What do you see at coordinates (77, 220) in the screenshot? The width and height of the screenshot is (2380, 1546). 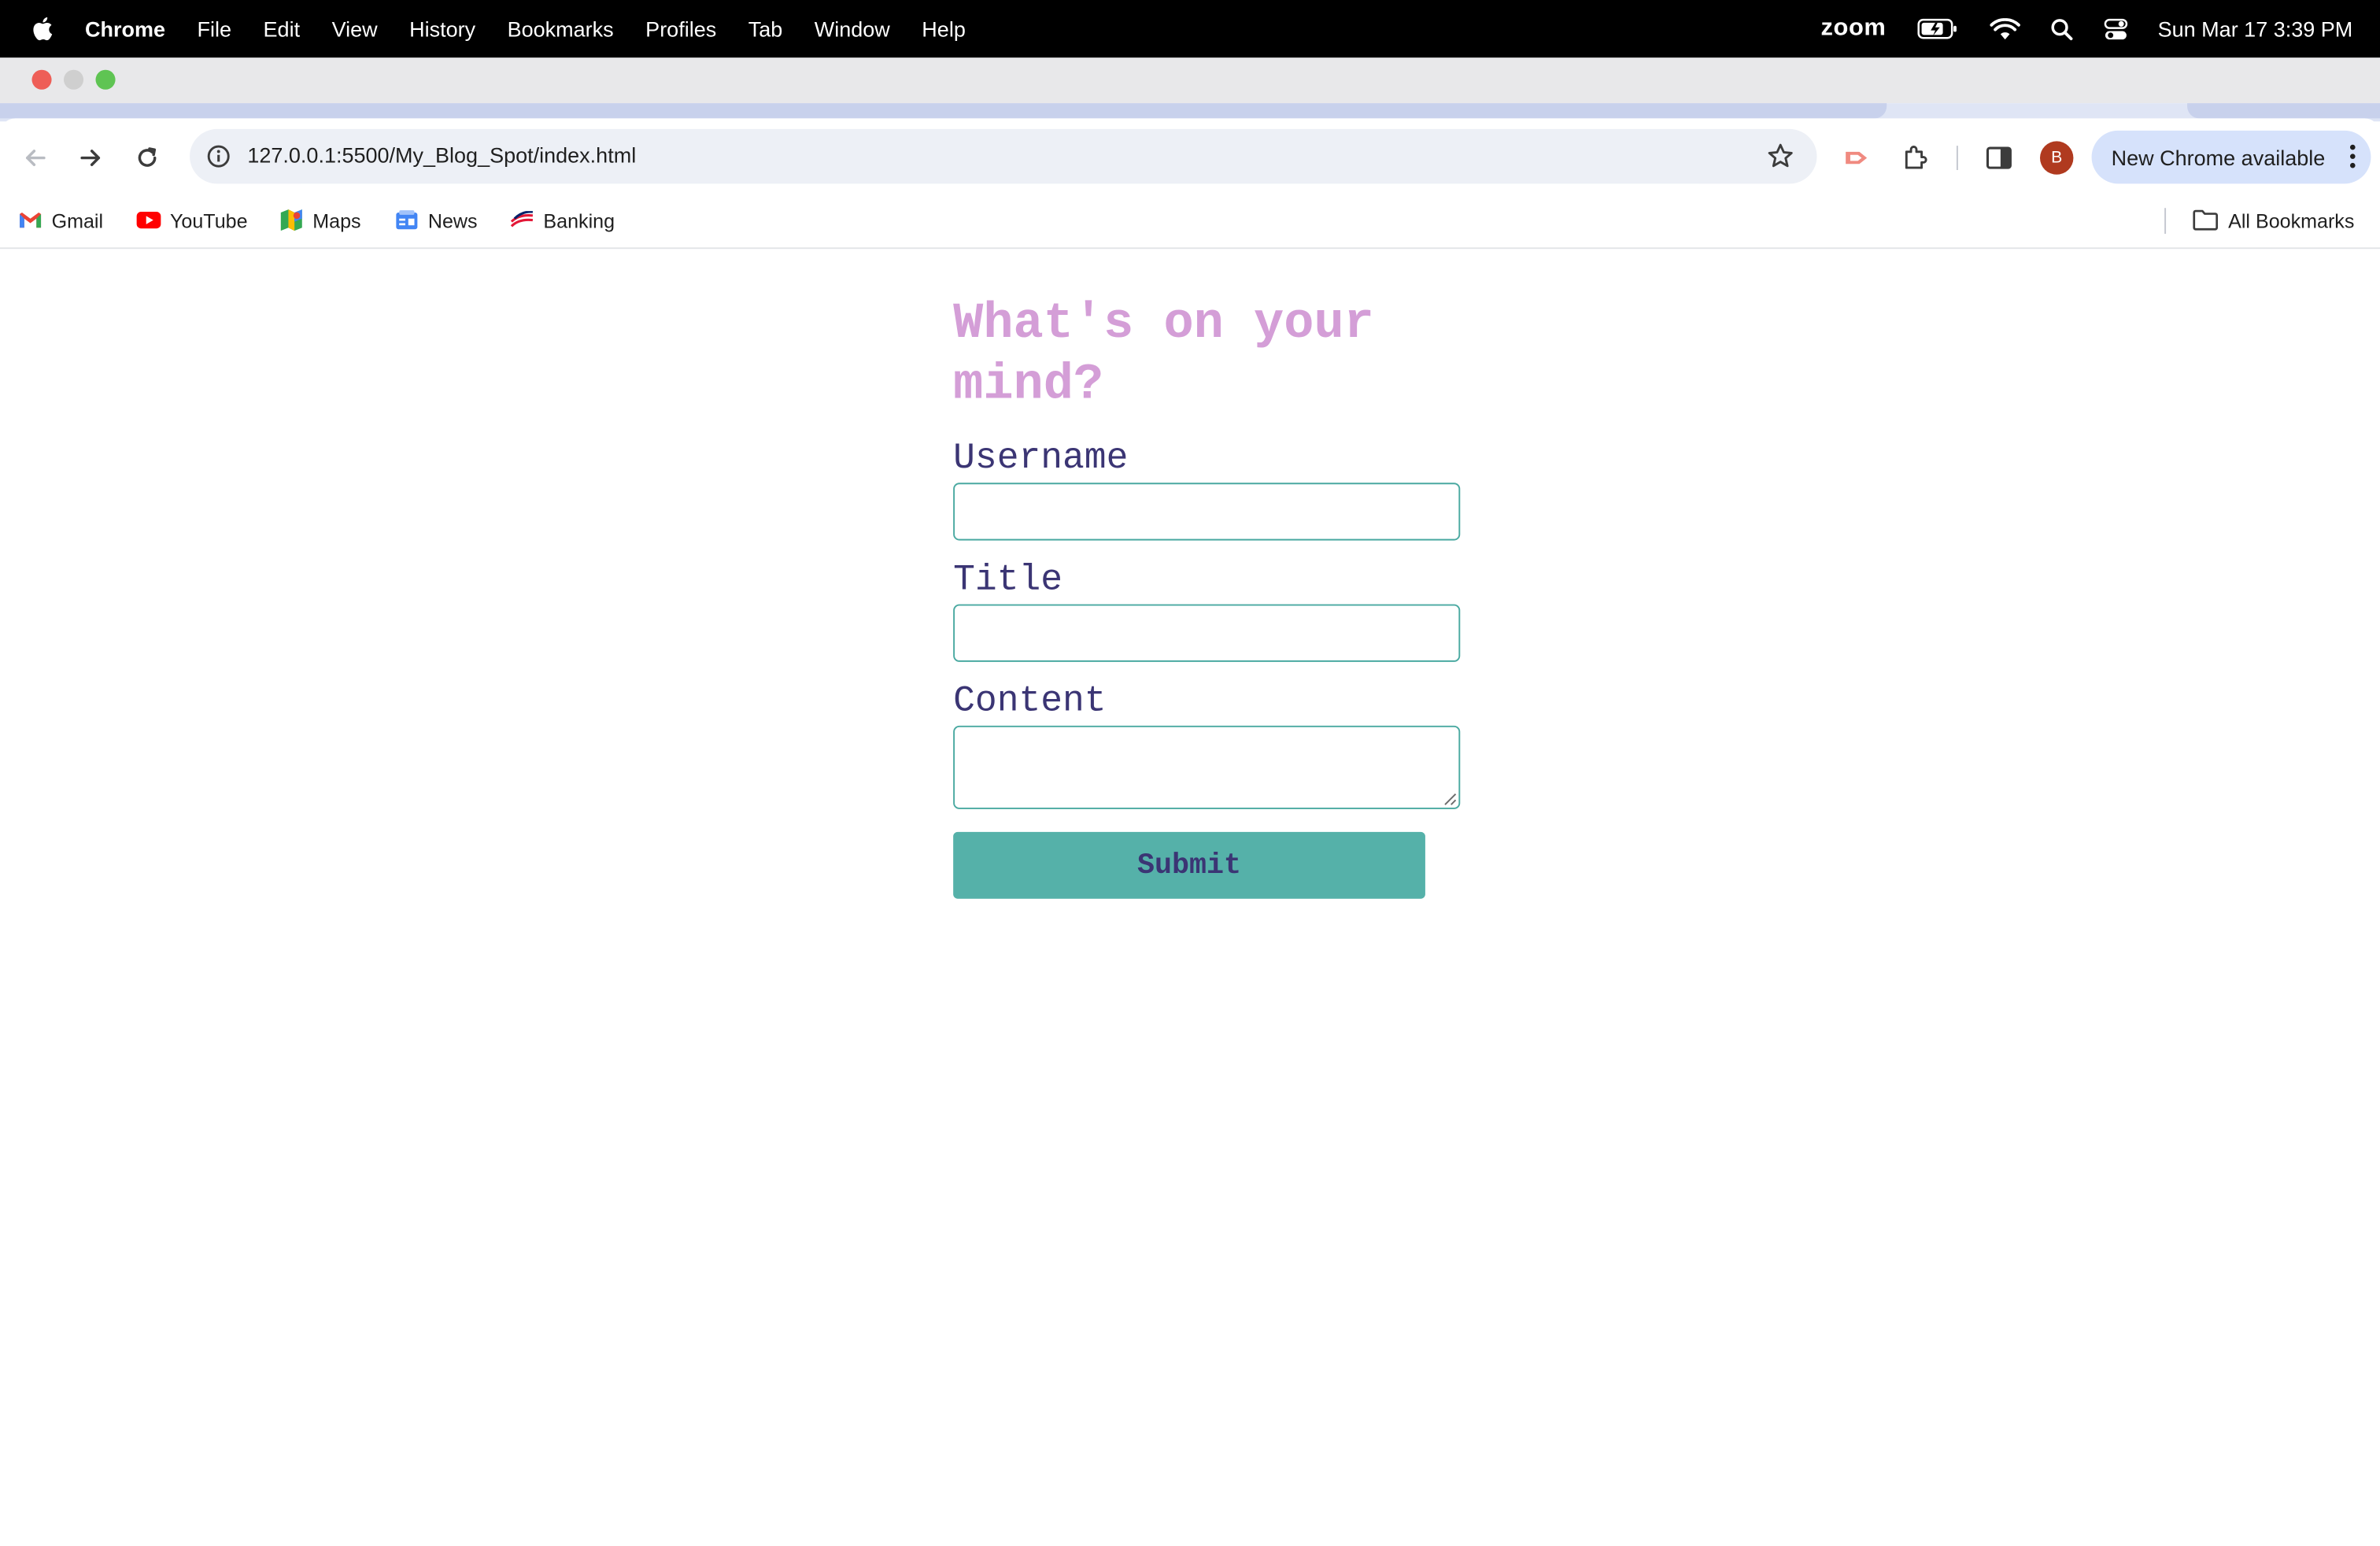 I see `bookmark-label: Gmail` at bounding box center [77, 220].